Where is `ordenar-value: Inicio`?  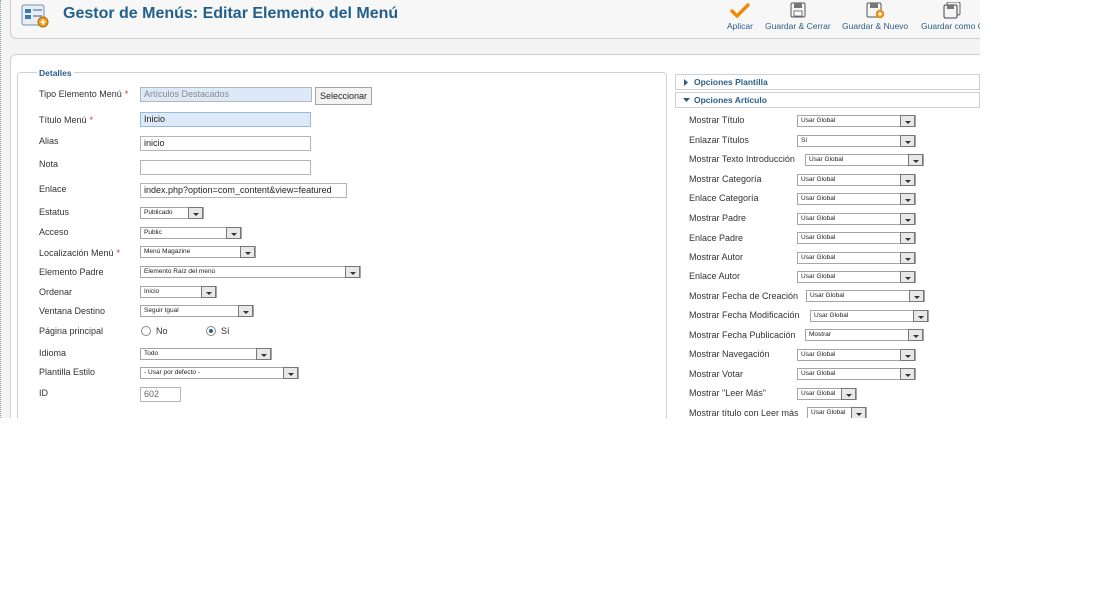 ordenar-value: Inicio is located at coordinates (152, 291).